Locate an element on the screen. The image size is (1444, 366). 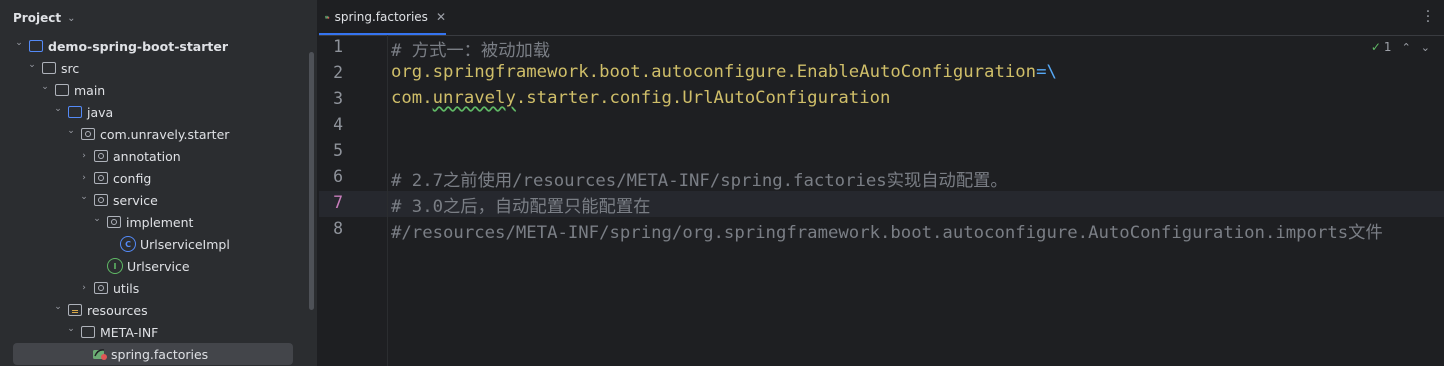
tree-item: › config is located at coordinates (152, 178).